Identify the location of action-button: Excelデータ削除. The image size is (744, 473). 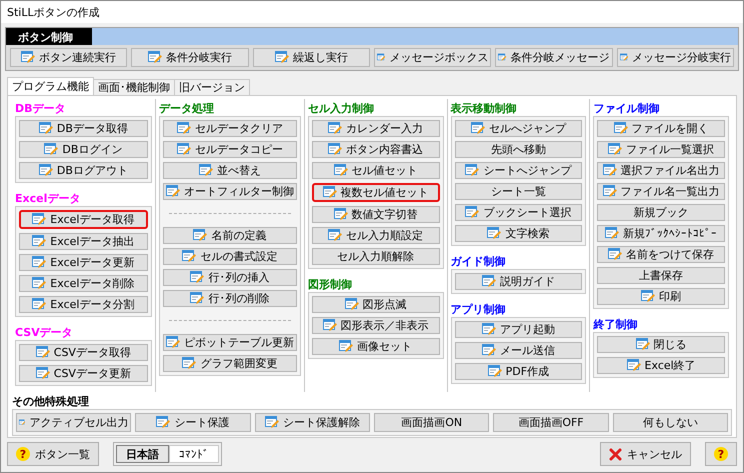
(83, 283).